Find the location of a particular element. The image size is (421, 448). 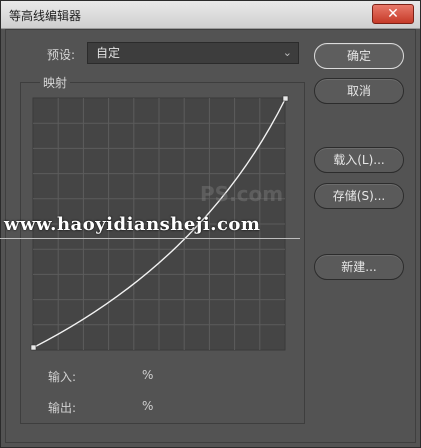

watermark-text: www.haoyidiansheji.com is located at coordinates (132, 224).